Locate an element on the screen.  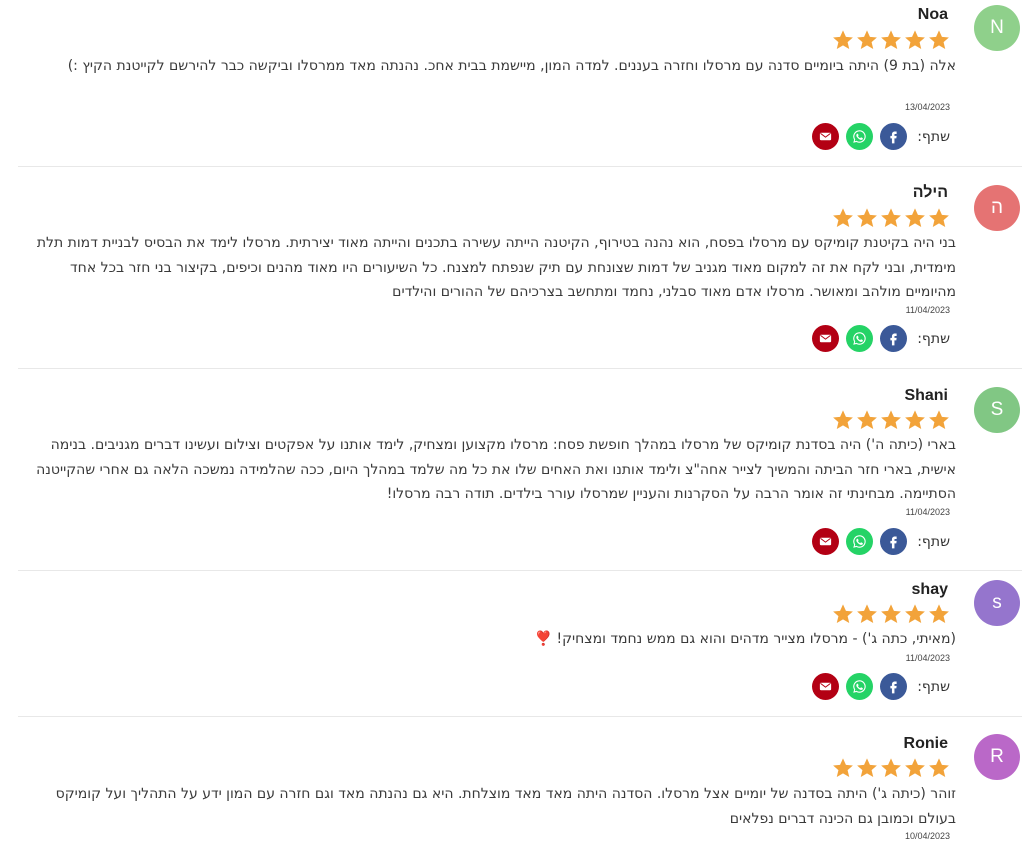
reviewer-name: הילה is located at coordinates (930, 192).